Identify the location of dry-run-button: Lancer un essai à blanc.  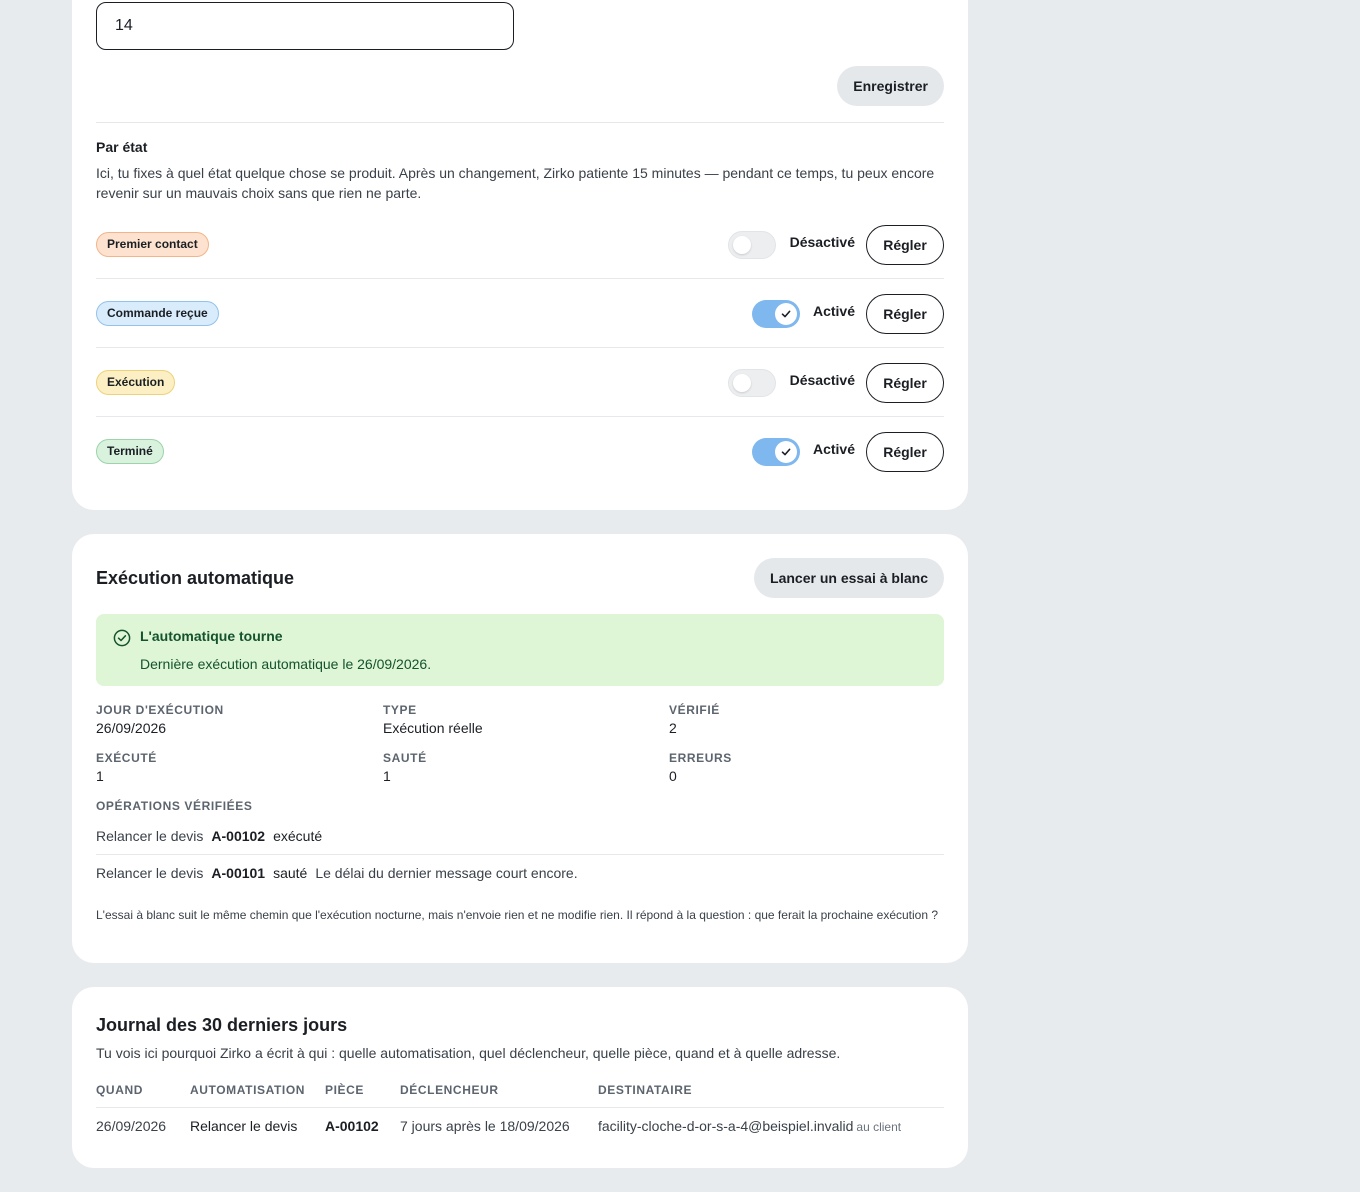
(849, 578).